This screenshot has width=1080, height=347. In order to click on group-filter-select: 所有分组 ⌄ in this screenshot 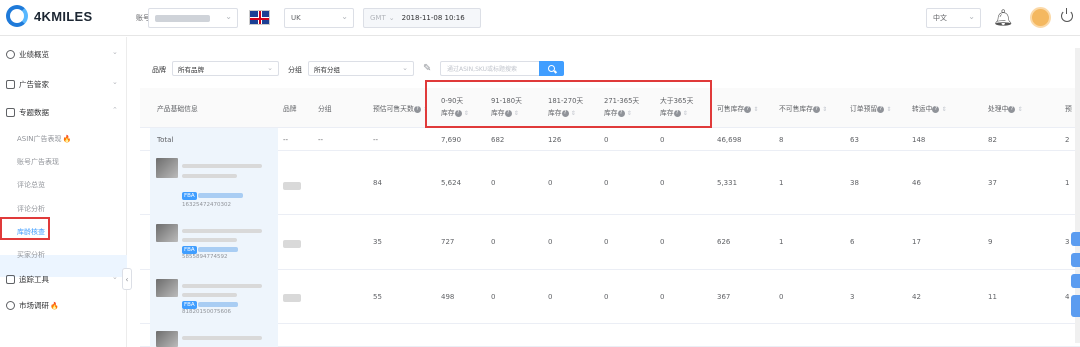, I will do `click(361, 68)`.